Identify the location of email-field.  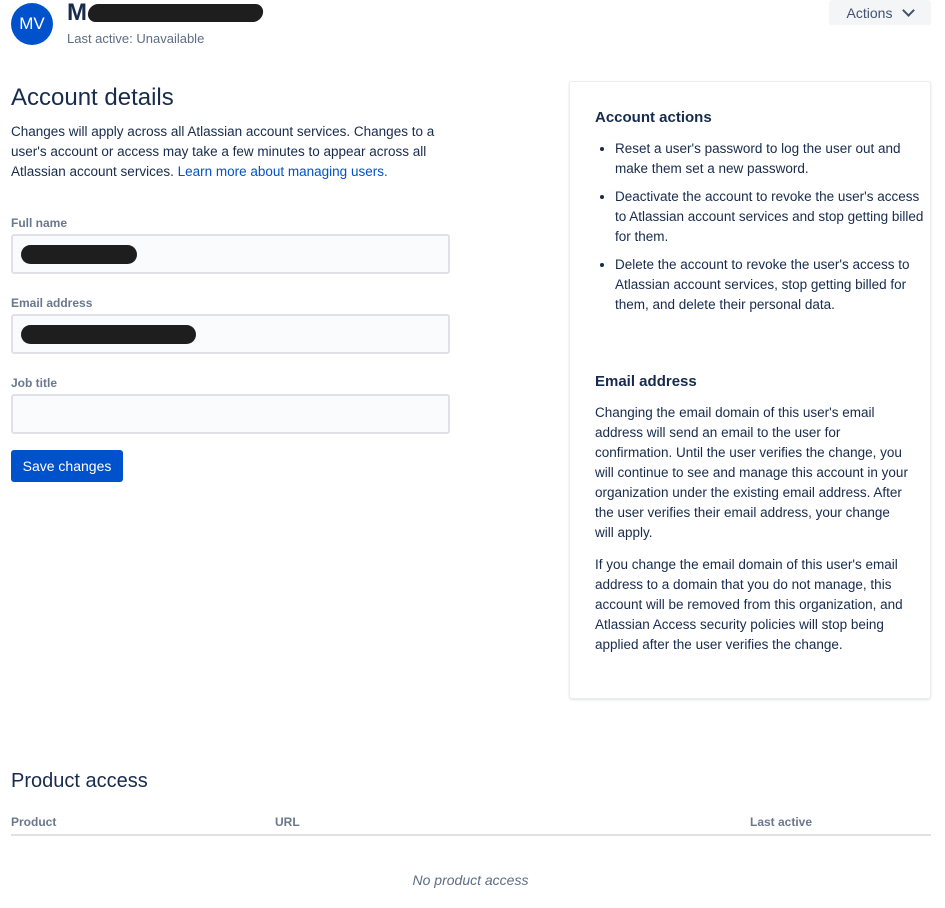
(230, 334).